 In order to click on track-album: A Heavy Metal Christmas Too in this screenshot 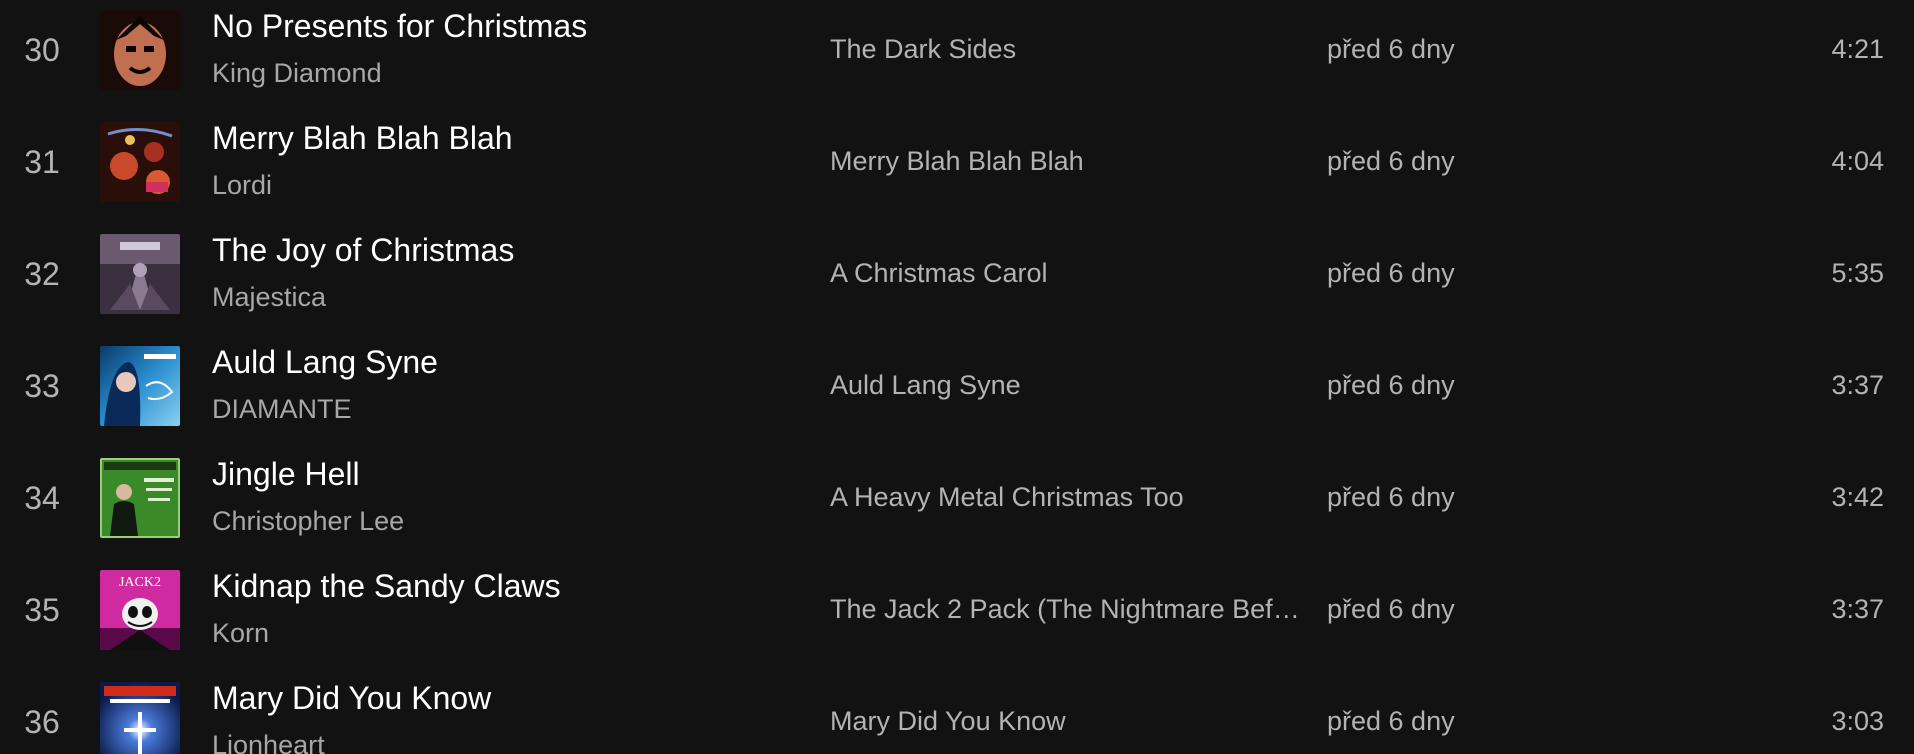, I will do `click(1065, 497)`.